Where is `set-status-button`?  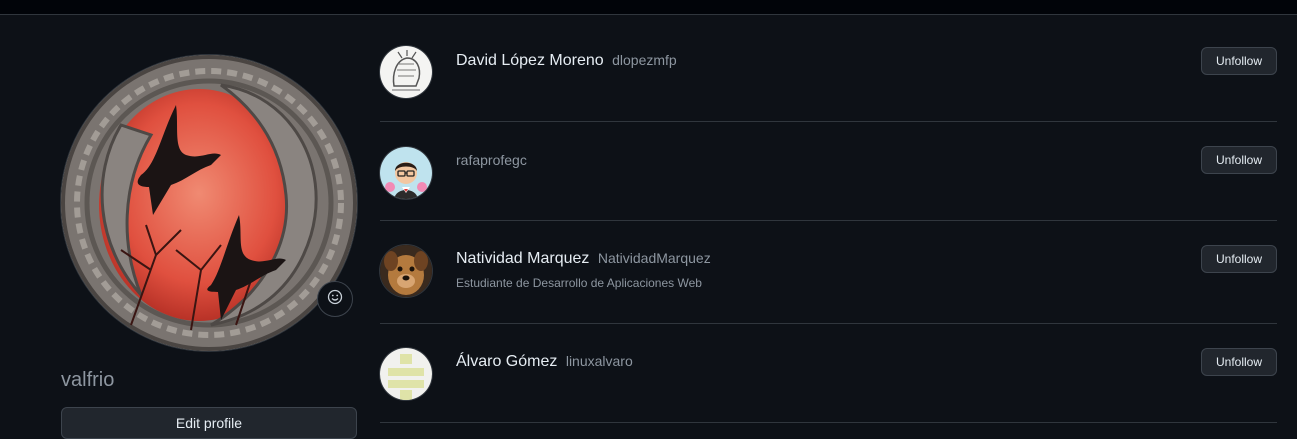 set-status-button is located at coordinates (335, 299).